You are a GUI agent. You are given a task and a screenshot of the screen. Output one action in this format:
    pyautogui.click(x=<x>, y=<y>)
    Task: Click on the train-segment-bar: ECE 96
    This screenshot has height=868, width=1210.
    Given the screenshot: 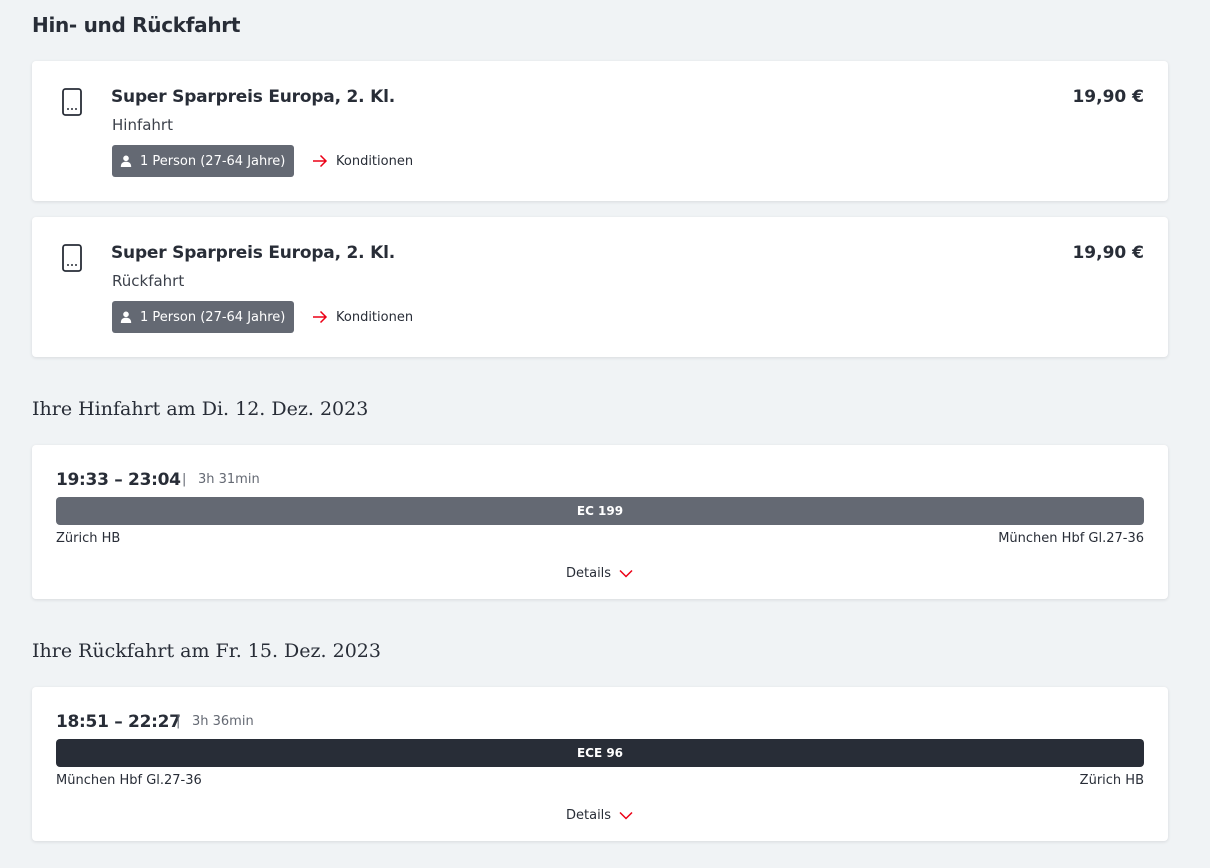 What is the action you would take?
    pyautogui.click(x=600, y=753)
    